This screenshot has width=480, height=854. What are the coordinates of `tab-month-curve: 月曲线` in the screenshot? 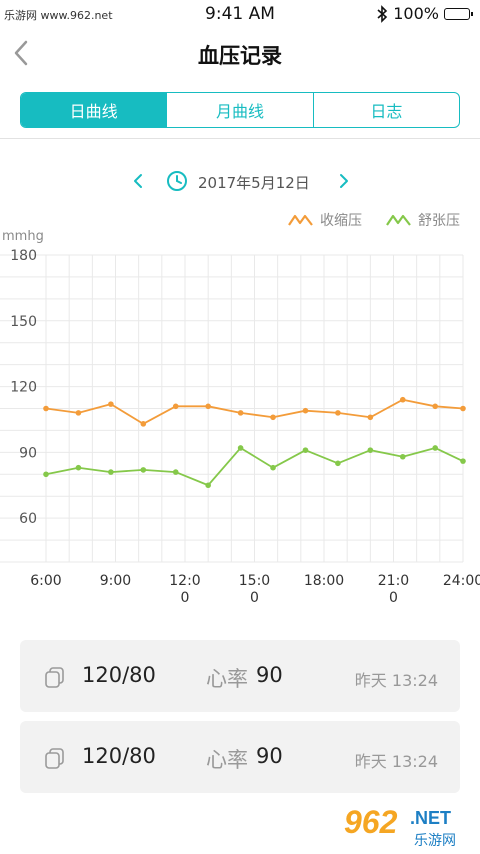 It's located at (239, 110).